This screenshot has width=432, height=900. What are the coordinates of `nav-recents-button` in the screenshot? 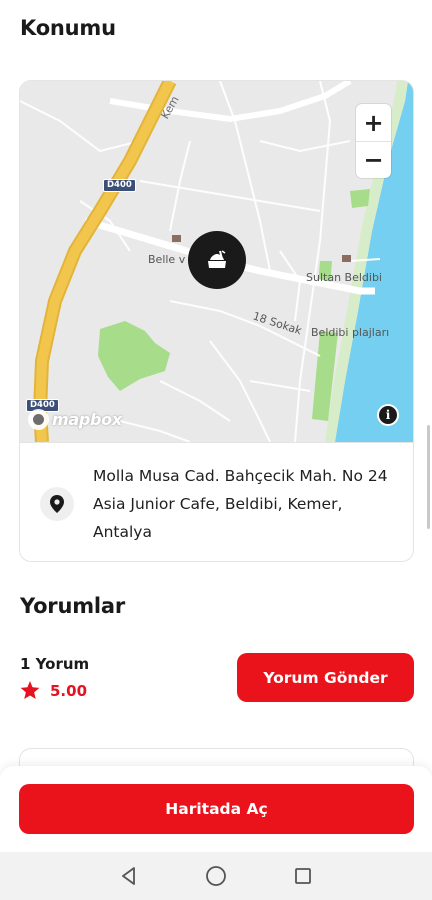 It's located at (303, 876).